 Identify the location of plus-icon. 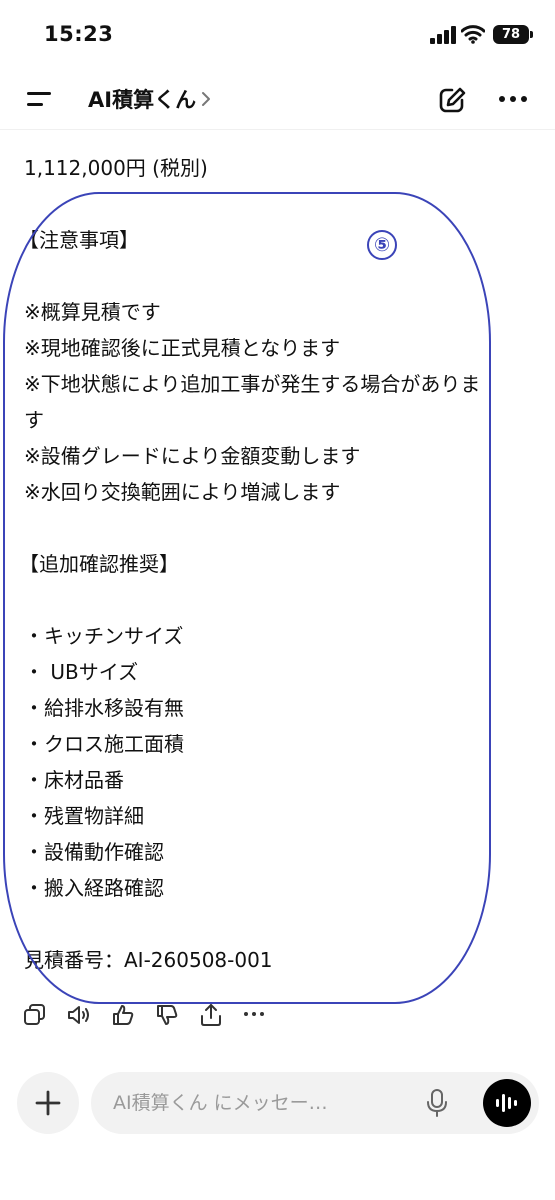
(48, 1103).